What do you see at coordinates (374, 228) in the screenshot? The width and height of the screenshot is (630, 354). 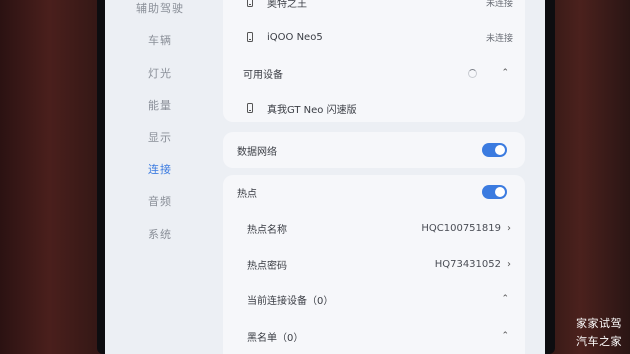 I see `hotspot-name-row: 热点名称 HQC100751819 ›` at bounding box center [374, 228].